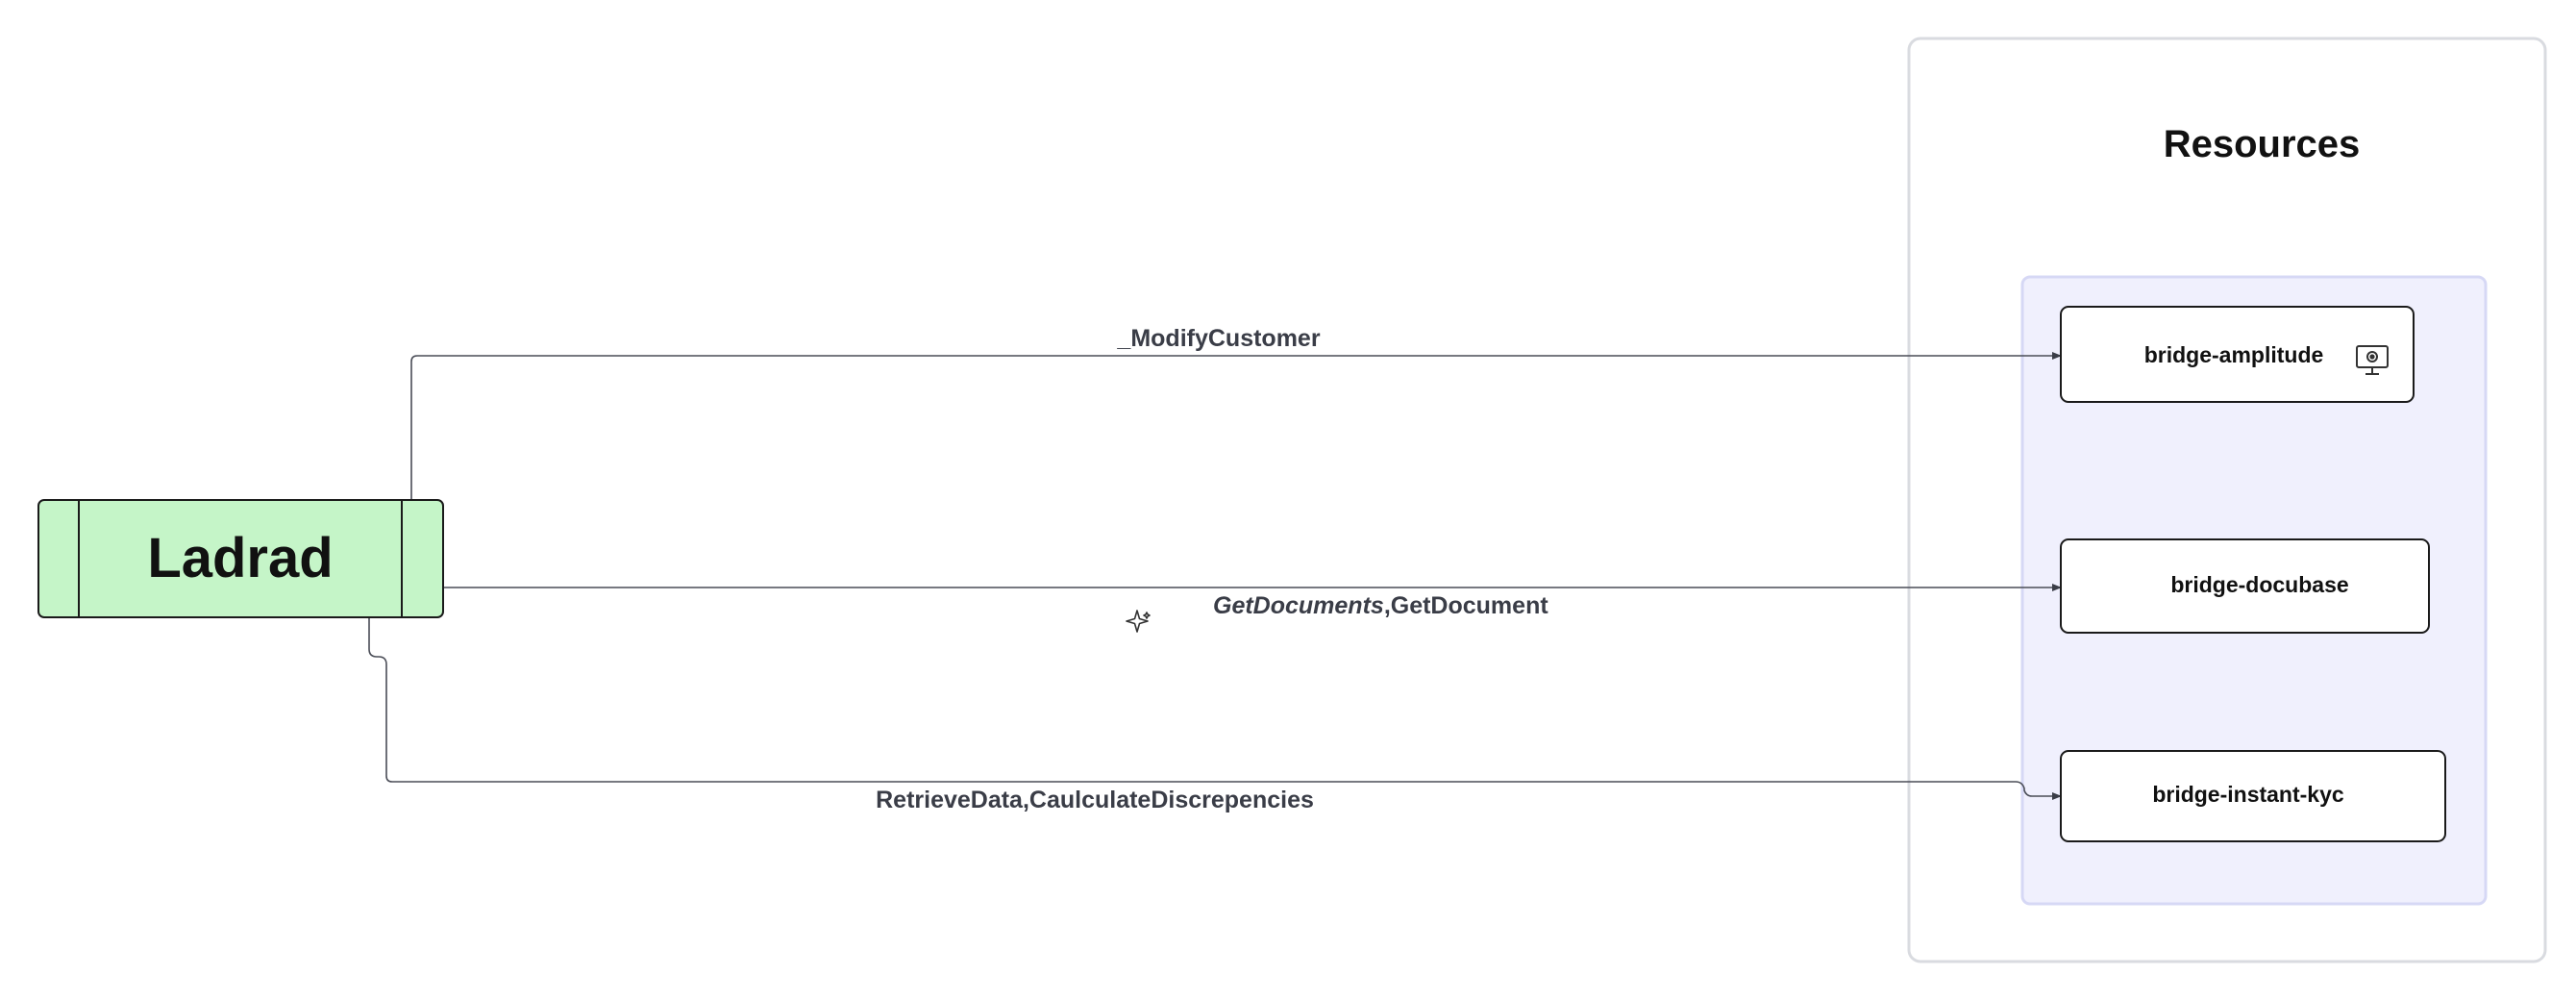  What do you see at coordinates (1218, 339) in the screenshot?
I see `edge-label-modify-customer: _ModifyCustomer` at bounding box center [1218, 339].